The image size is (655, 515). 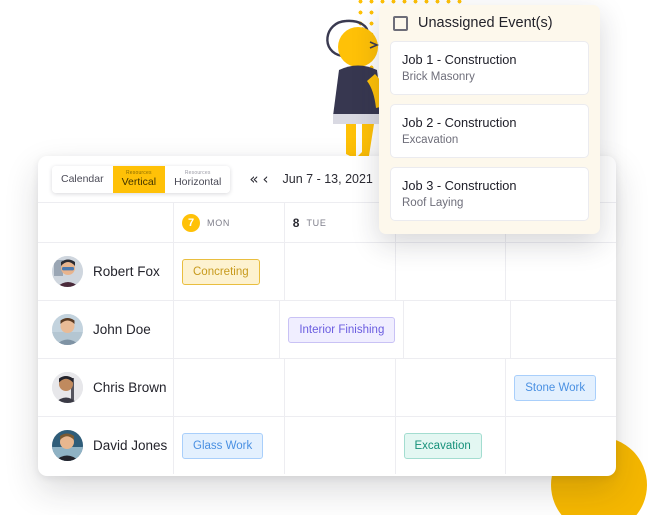 I want to click on resource-name-0: Robert Fox, so click(x=126, y=271).